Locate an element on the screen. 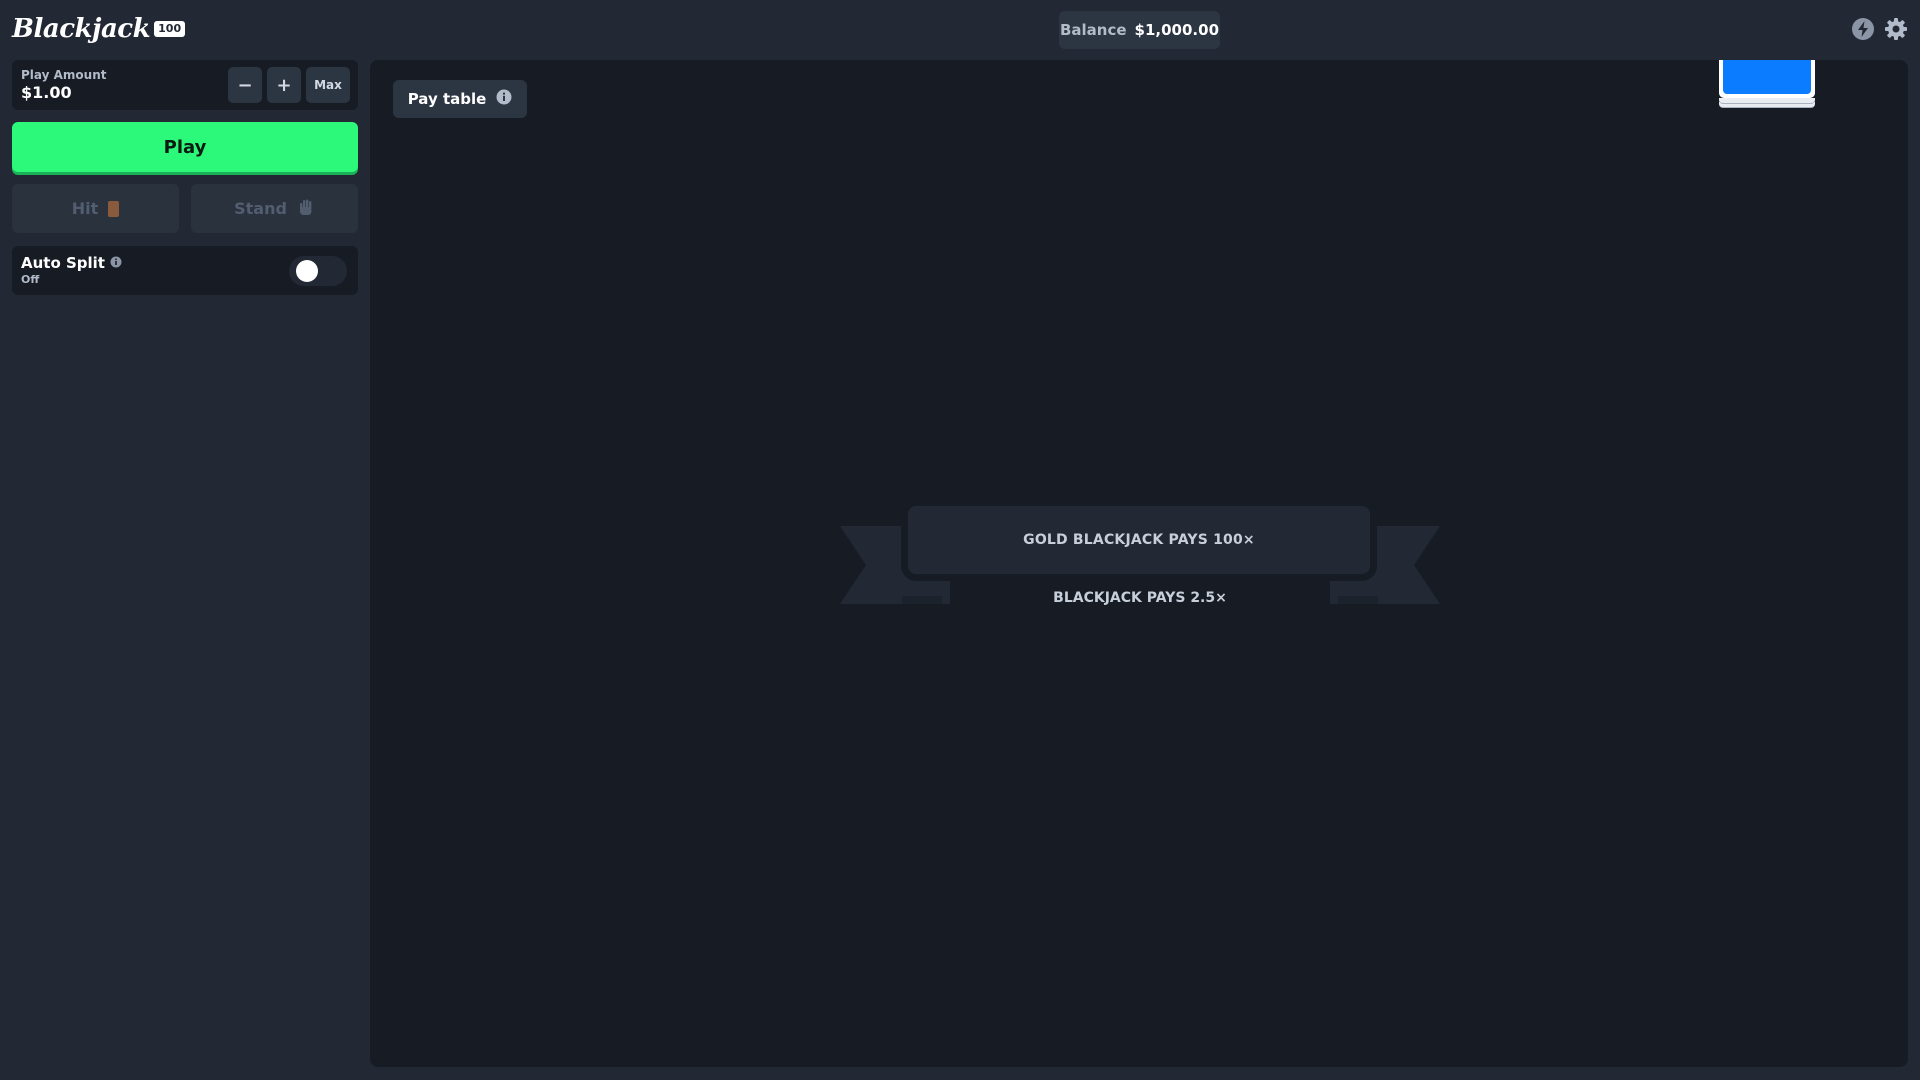 Image resolution: width=1920 pixels, height=1080 pixels. logo-badge: 100 is located at coordinates (170, 29).